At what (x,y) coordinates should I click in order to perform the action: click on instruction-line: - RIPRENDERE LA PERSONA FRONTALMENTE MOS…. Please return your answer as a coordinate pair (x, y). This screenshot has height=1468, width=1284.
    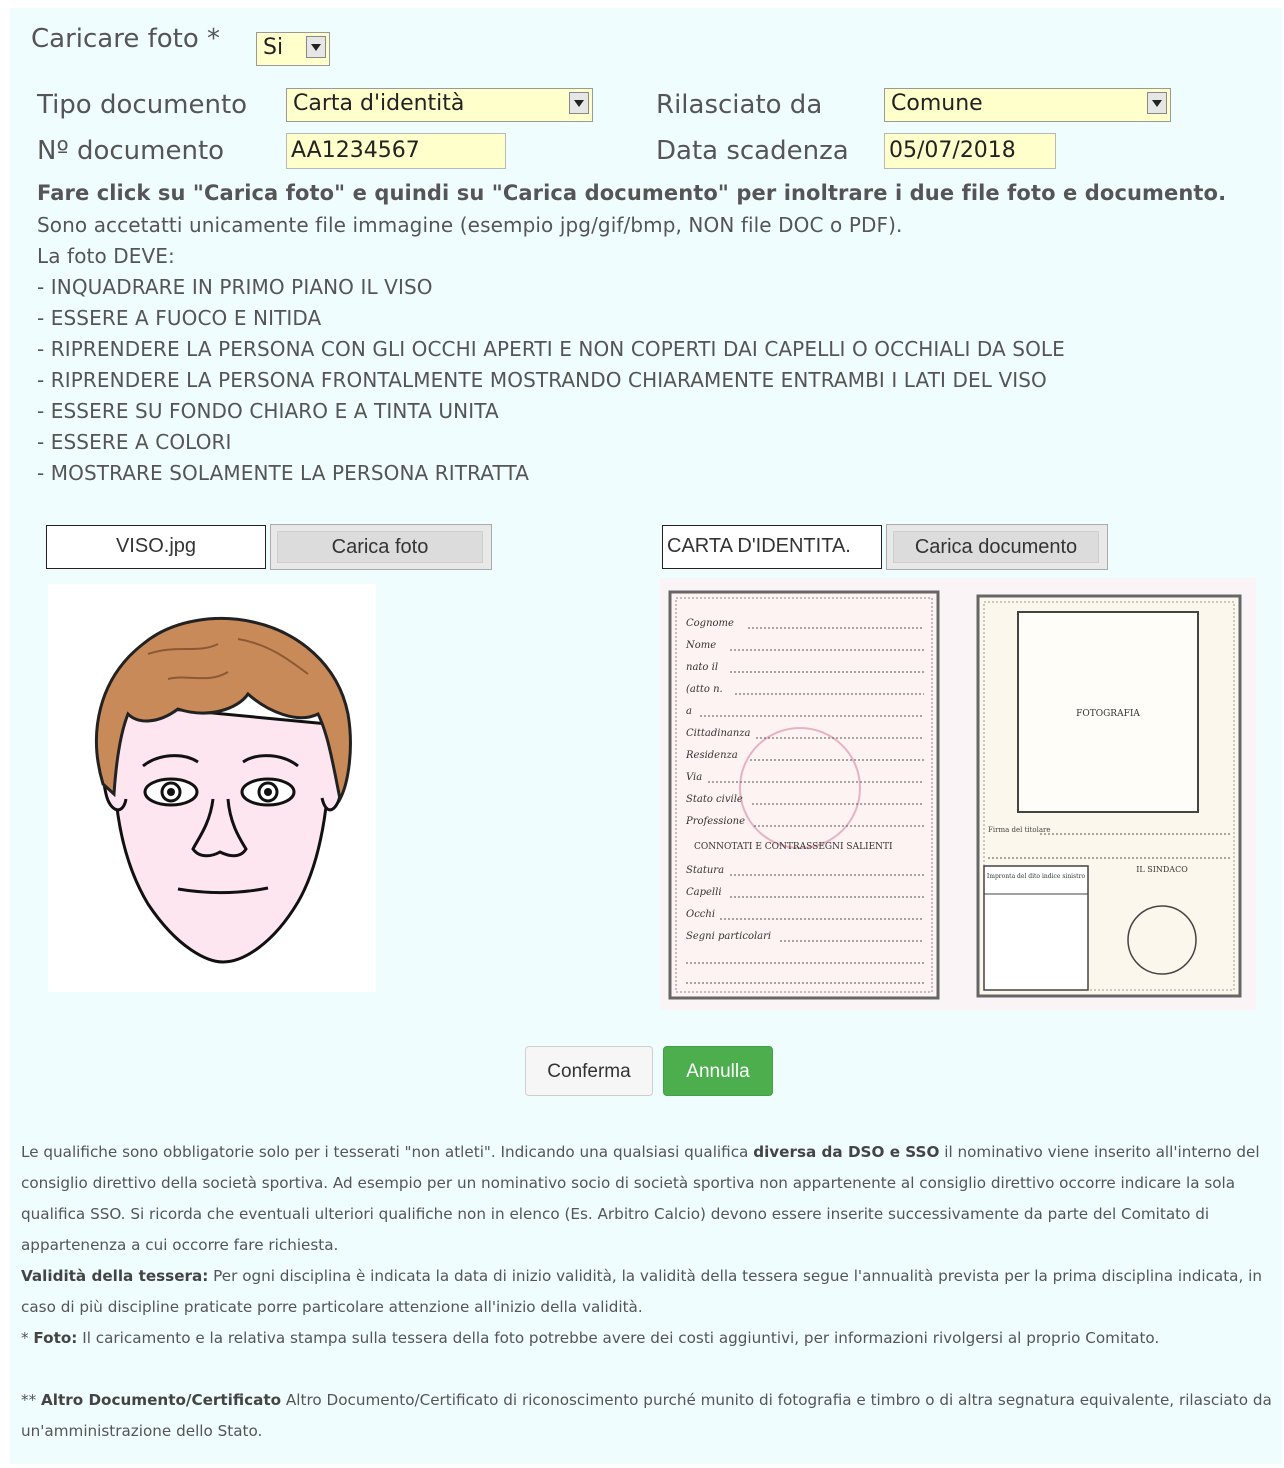
    Looking at the image, I should click on (542, 380).